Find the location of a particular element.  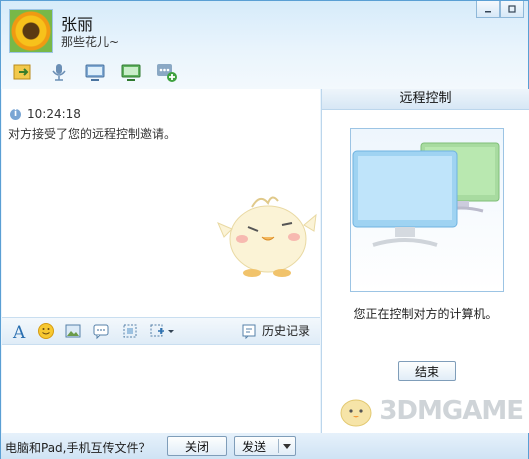

svg-text: A is located at coordinates (19, 331).